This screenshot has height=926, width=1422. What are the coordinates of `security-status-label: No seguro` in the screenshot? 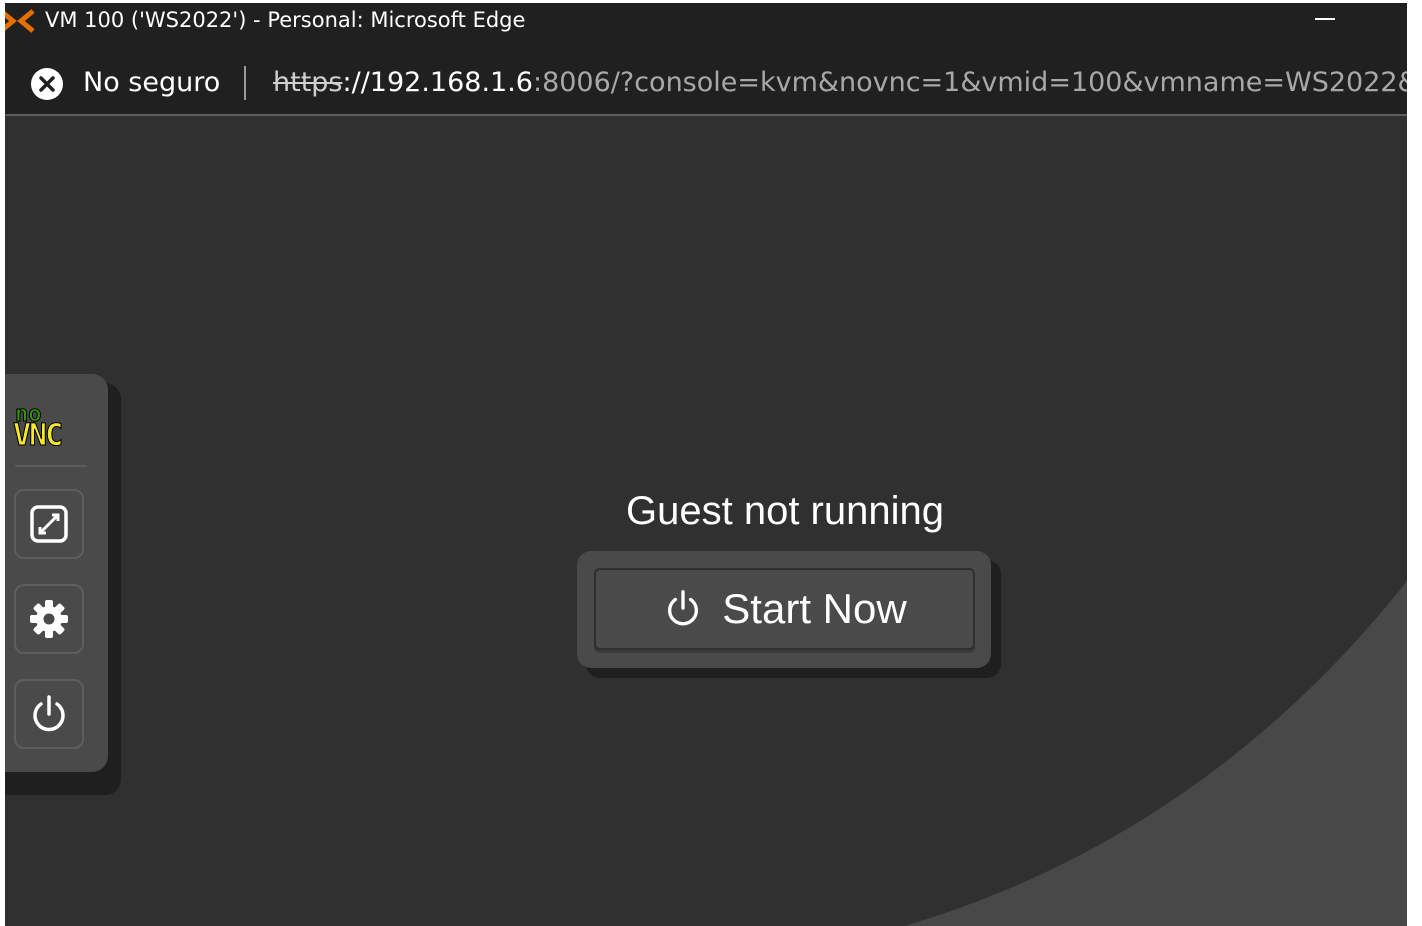 It's located at (151, 82).